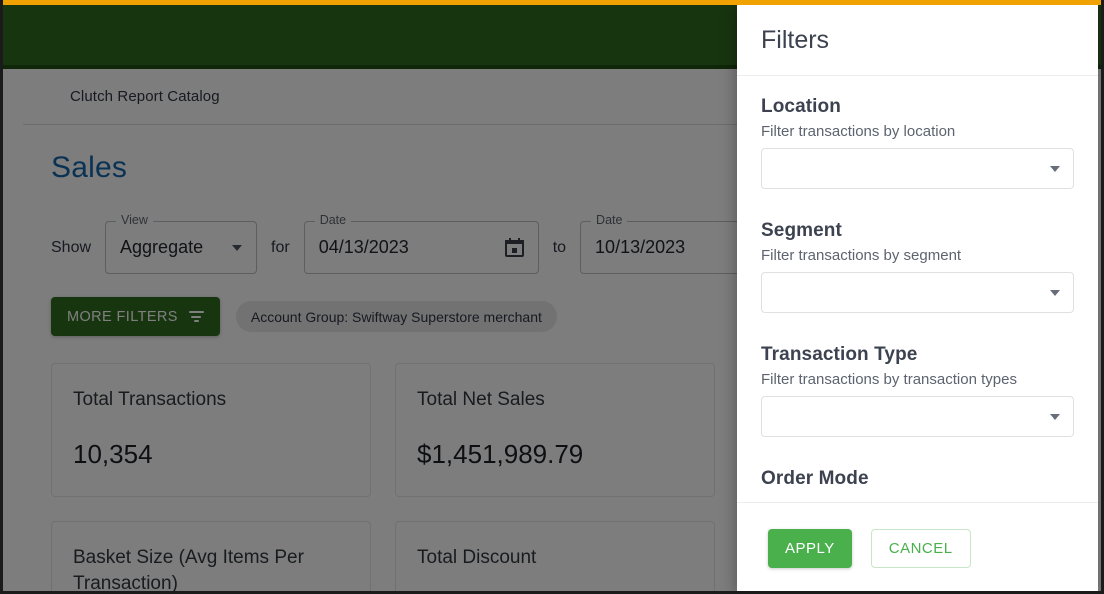  Describe the element at coordinates (363, 247) in the screenshot. I see `date-from-value: 04/13/2023` at that location.